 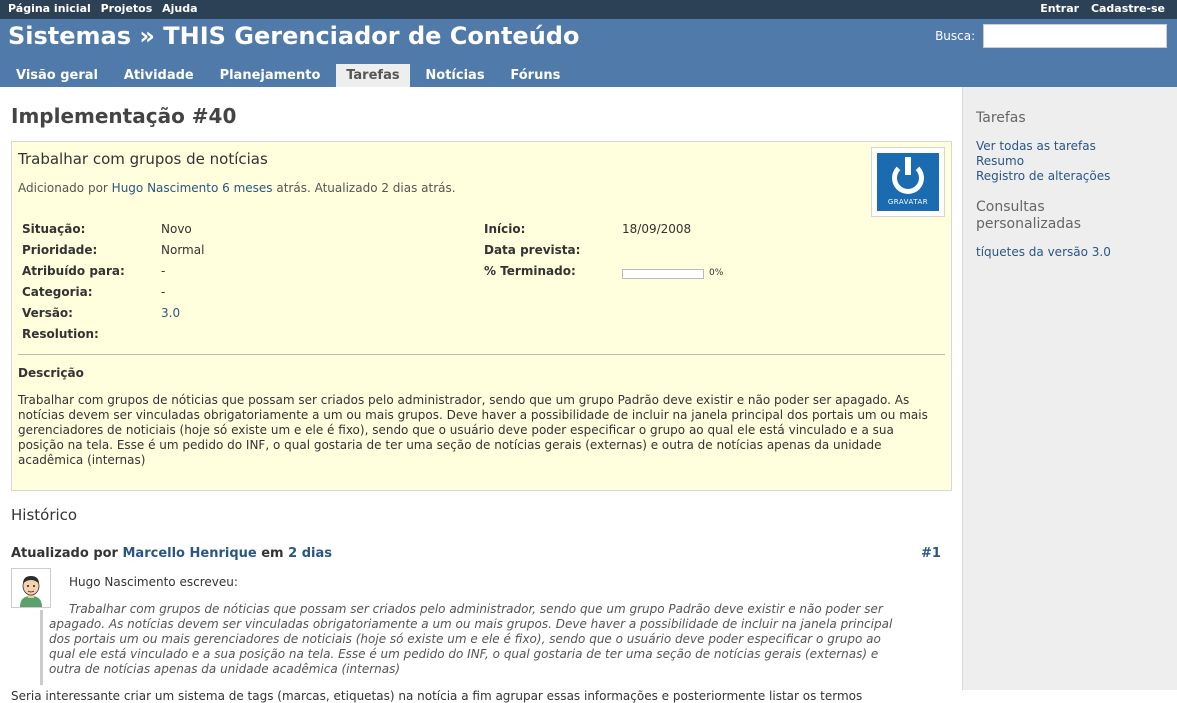 What do you see at coordinates (931, 553) in the screenshot?
I see `journal-number-link: #1` at bounding box center [931, 553].